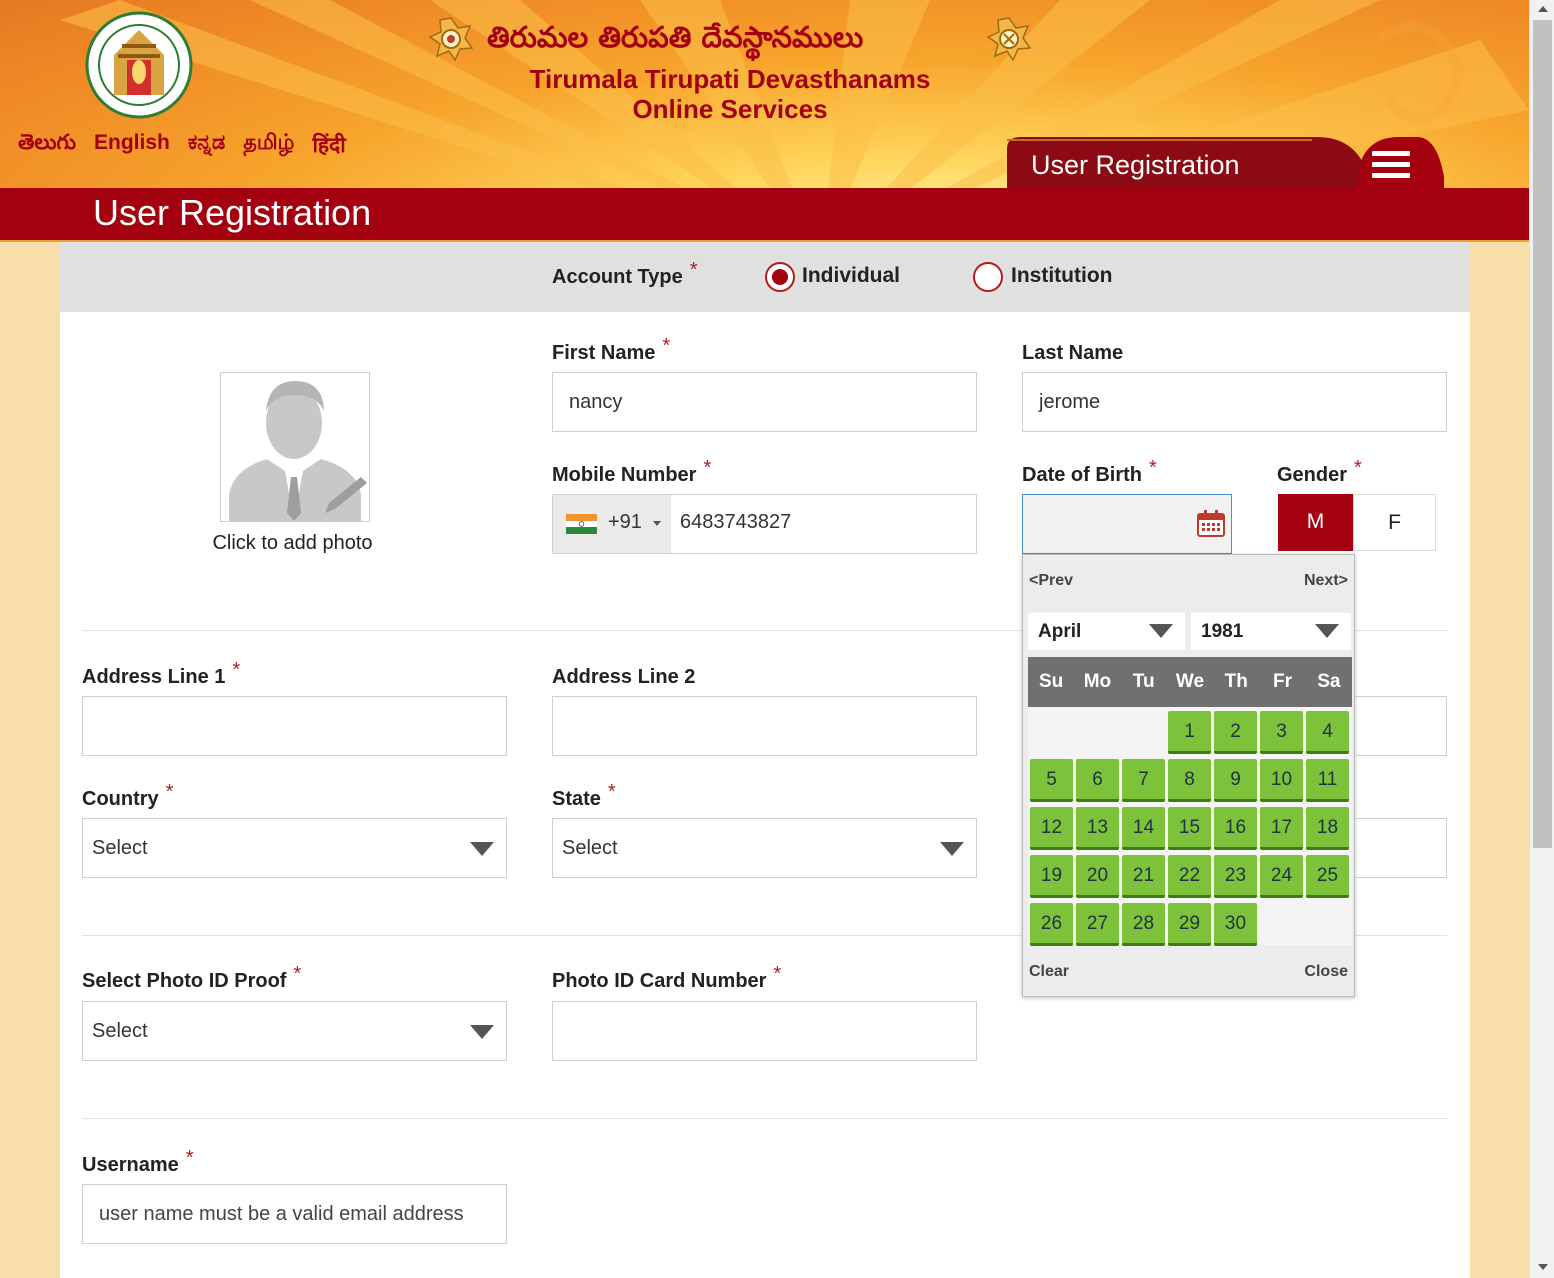 The height and width of the screenshot is (1278, 1554). What do you see at coordinates (1235, 876) in the screenshot?
I see `calendar-day: 23` at bounding box center [1235, 876].